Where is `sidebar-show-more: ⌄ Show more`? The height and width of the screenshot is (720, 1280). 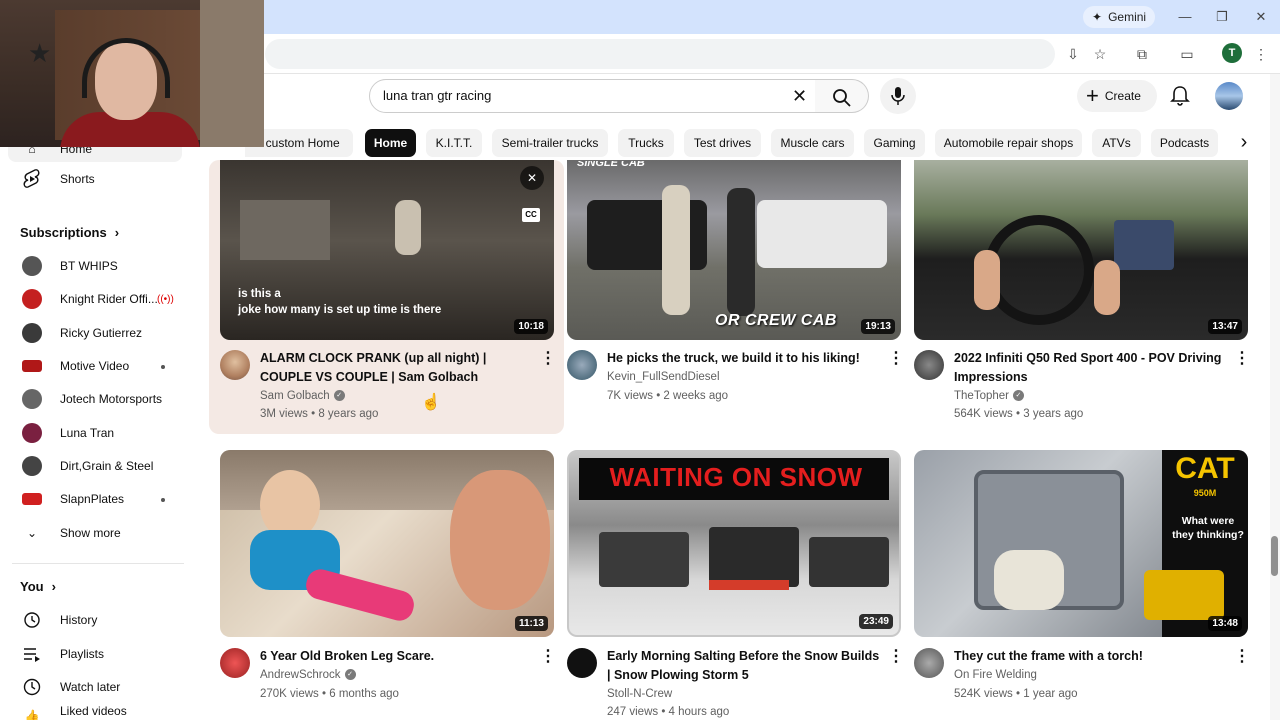 sidebar-show-more: ⌄ Show more is located at coordinates (95, 533).